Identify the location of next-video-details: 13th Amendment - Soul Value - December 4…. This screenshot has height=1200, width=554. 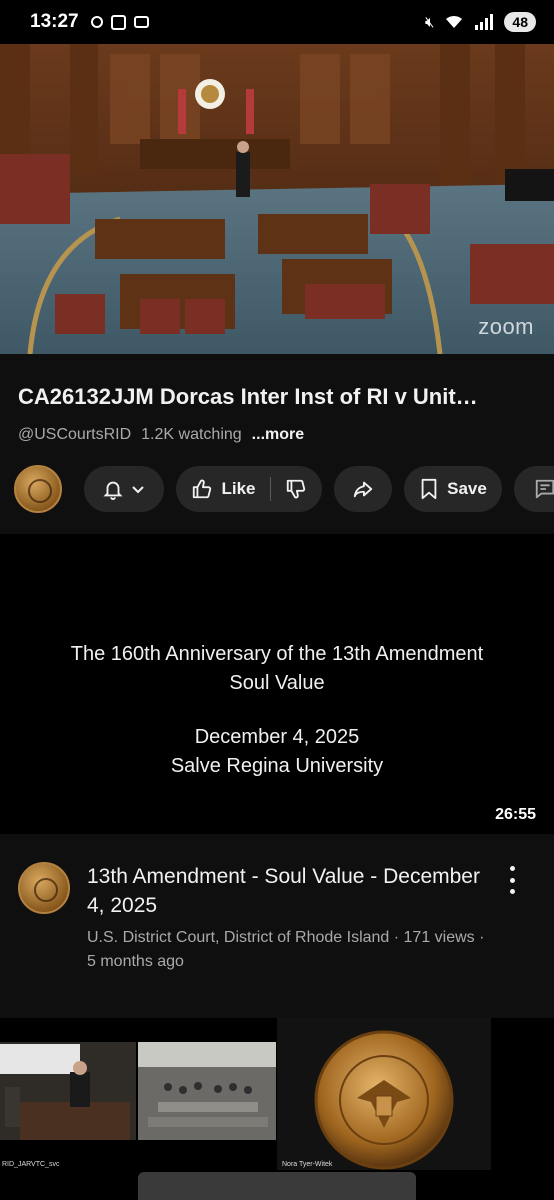
(277, 918).